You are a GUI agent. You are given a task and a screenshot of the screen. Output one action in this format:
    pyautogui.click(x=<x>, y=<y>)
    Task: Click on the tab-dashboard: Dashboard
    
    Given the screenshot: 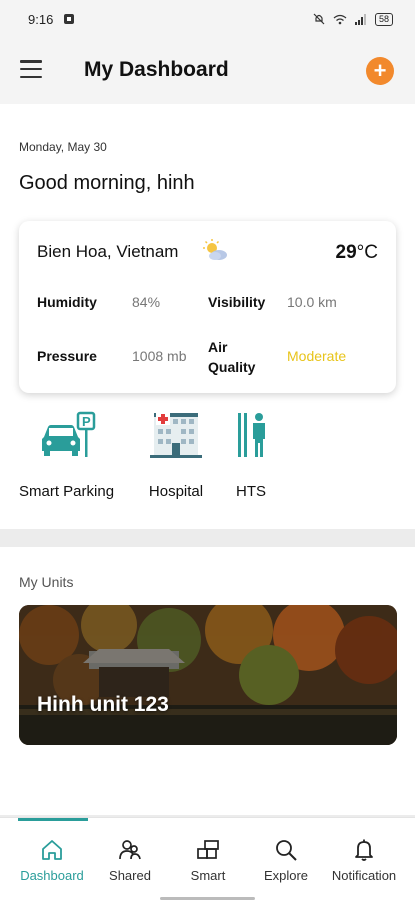 What is the action you would take?
    pyautogui.click(x=52, y=860)
    